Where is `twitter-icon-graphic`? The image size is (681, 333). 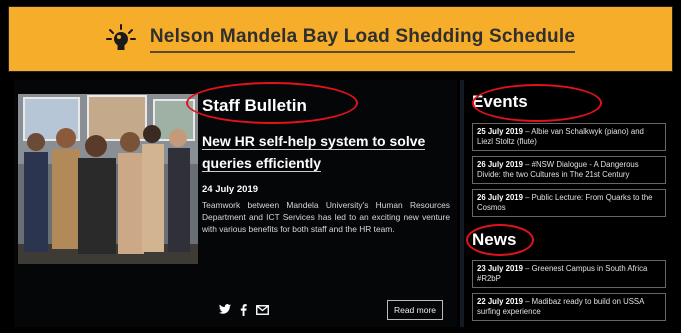
twitter-icon-graphic is located at coordinates (225, 309).